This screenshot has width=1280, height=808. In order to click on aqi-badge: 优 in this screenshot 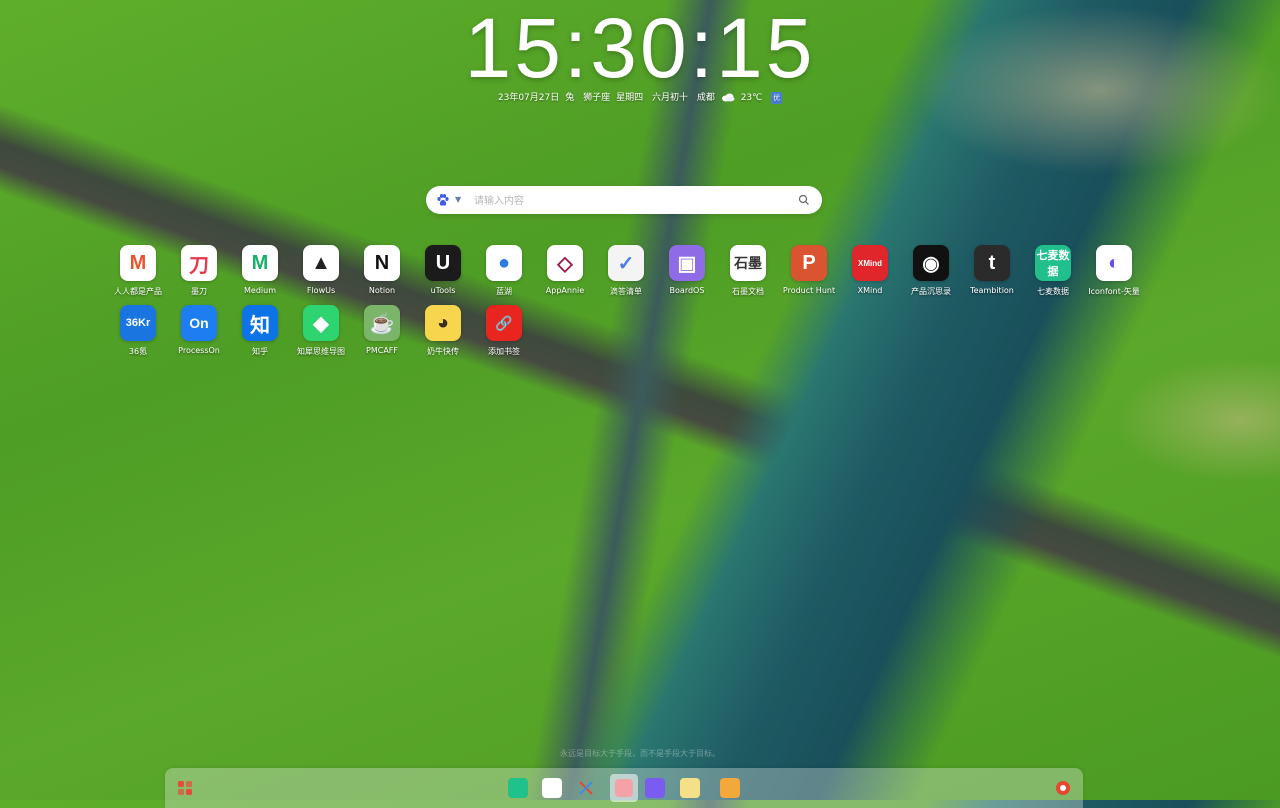, I will do `click(777, 97)`.